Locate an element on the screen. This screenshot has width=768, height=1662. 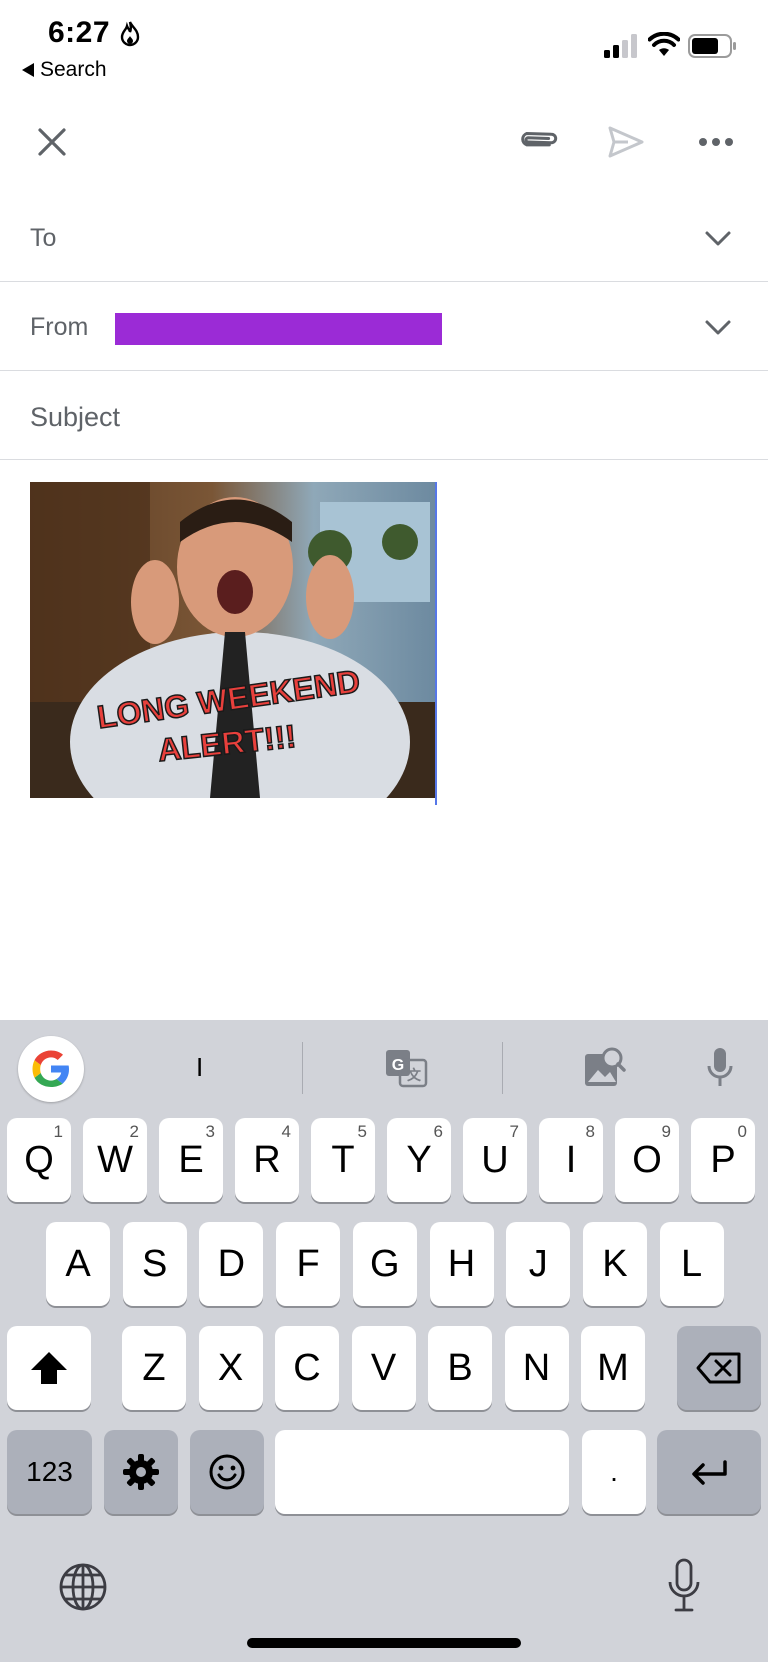
key-e: E3 is located at coordinates (191, 1160).